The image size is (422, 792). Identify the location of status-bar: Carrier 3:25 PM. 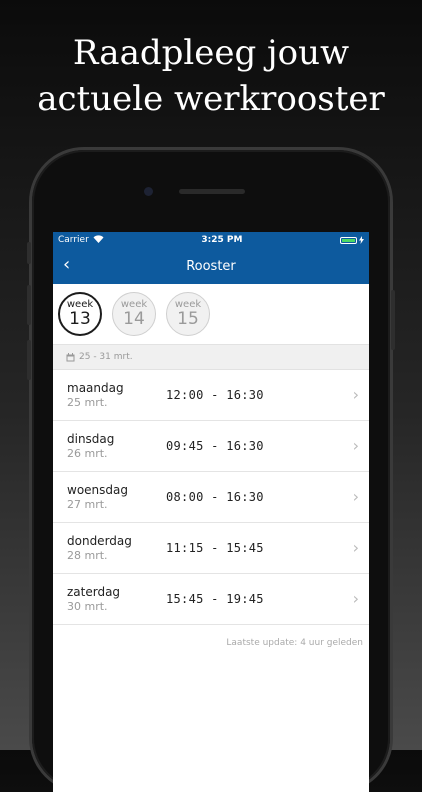
(211, 240).